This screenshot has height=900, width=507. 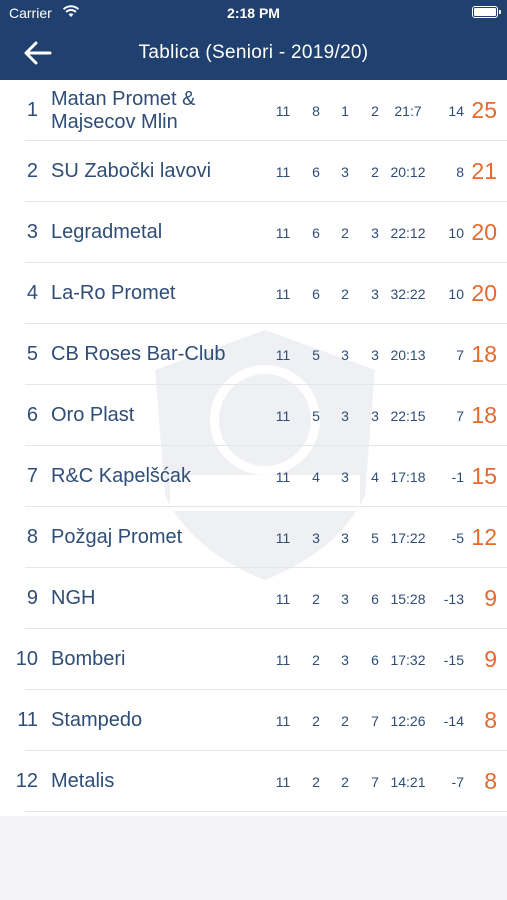 What do you see at coordinates (484, 537) in the screenshot?
I see `points: 12` at bounding box center [484, 537].